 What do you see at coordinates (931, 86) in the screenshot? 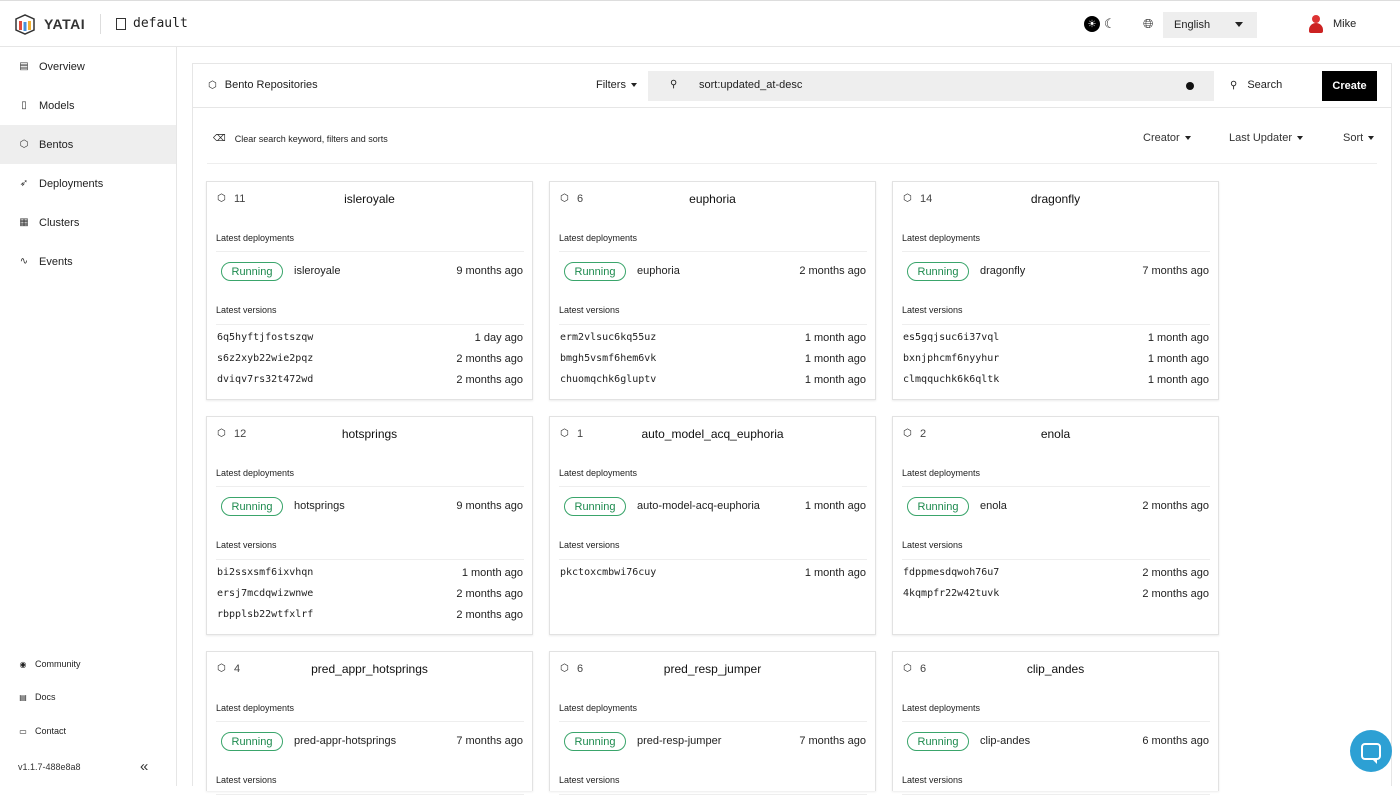
I see `search-input: ⚲ sort:updated_at-desc` at bounding box center [931, 86].